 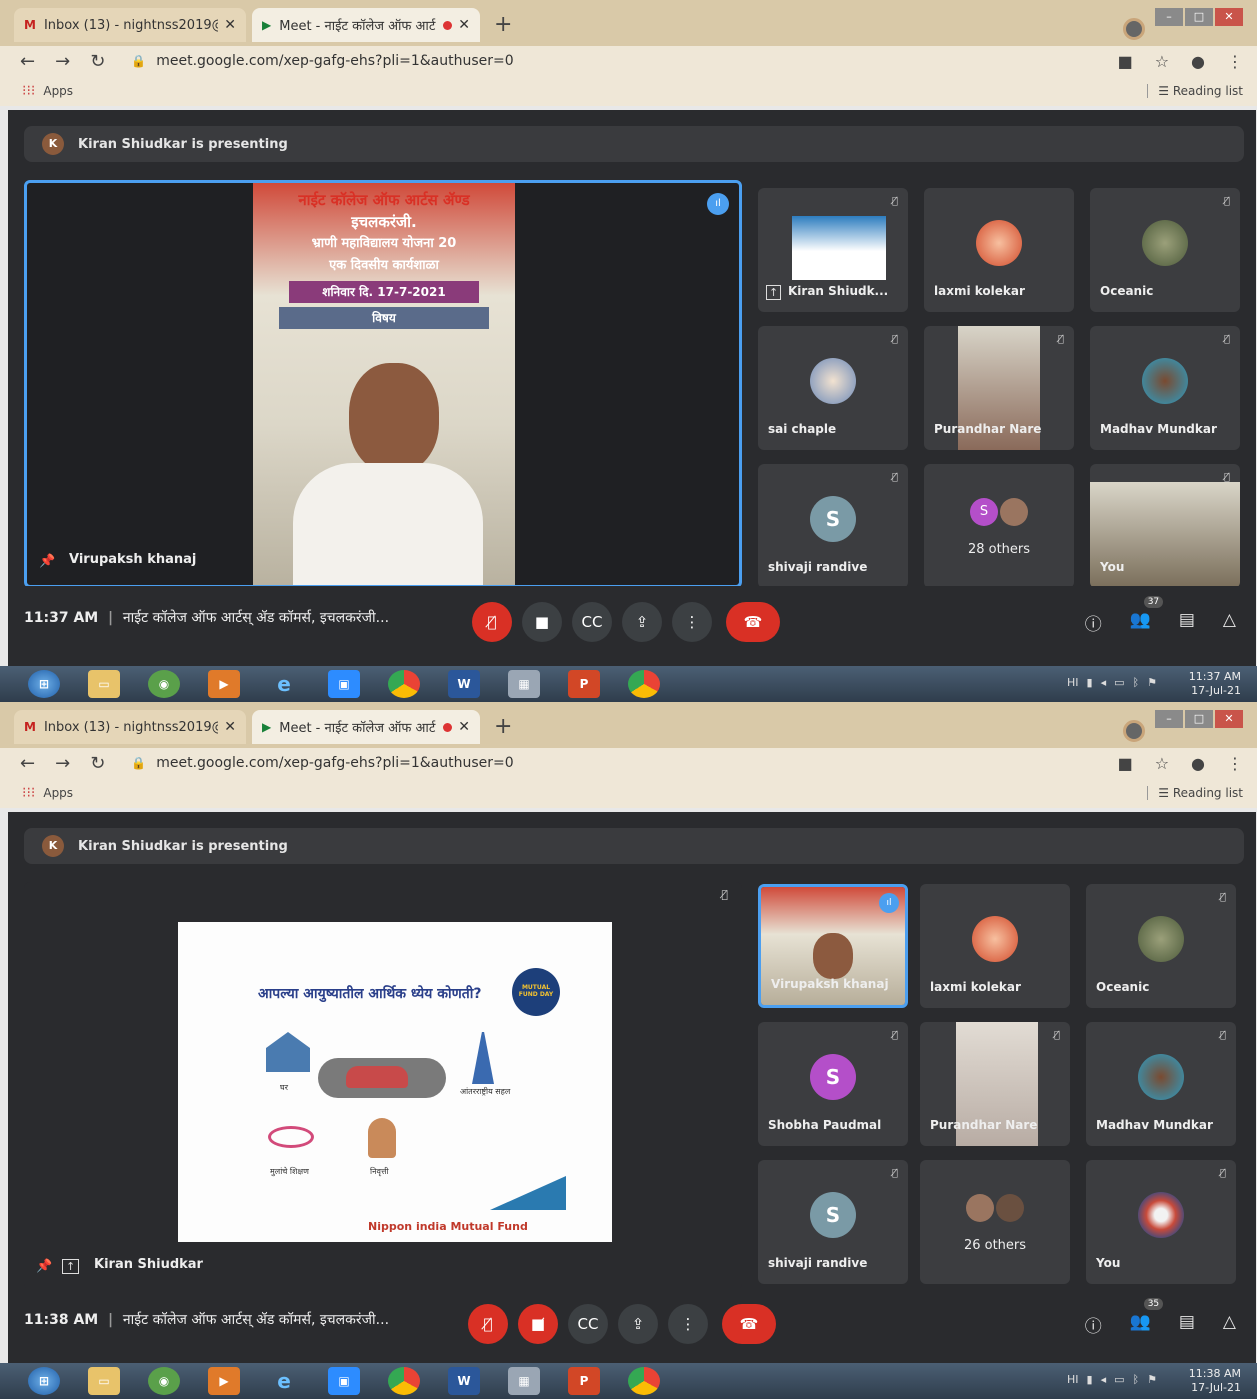 What do you see at coordinates (1215, 684) in the screenshot?
I see `taskbar-clock: 11:37 AM 17-Jul-21` at bounding box center [1215, 684].